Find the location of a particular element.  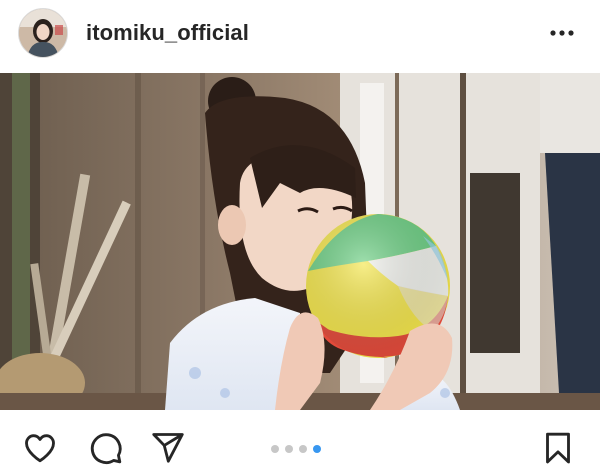

carousel-dot-active is located at coordinates (317, 449).